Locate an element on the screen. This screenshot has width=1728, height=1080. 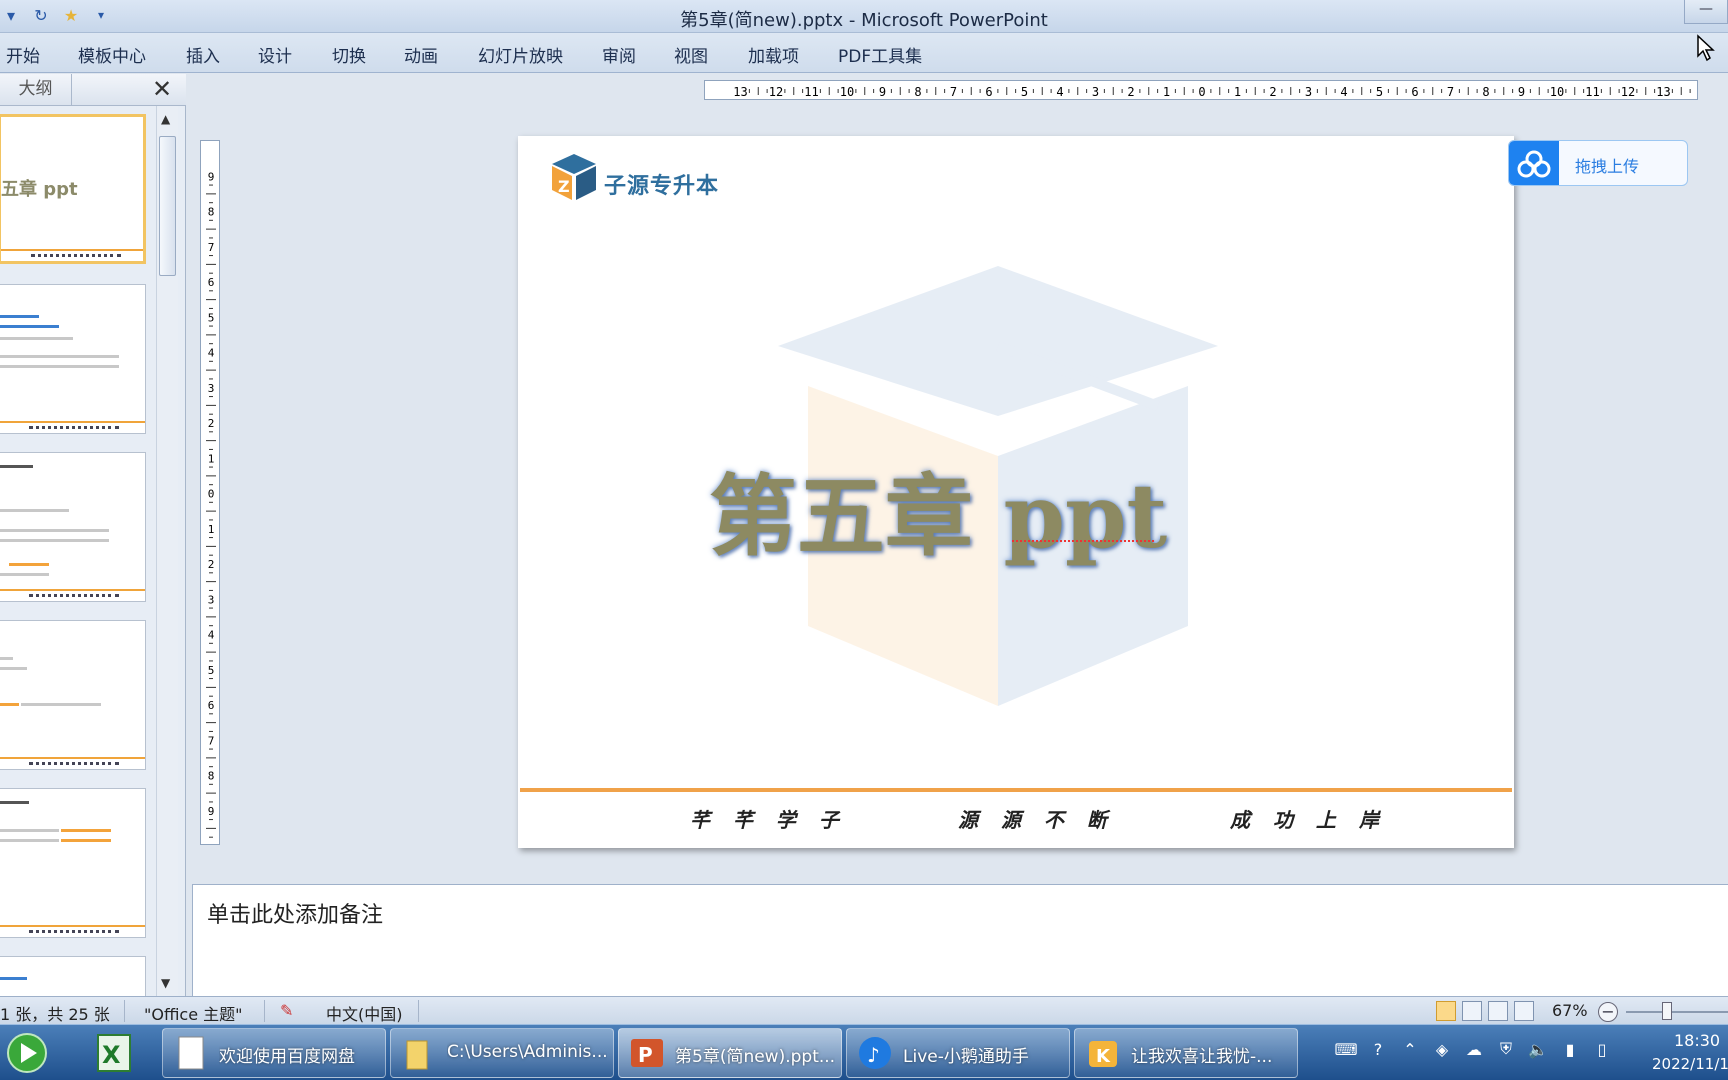
tab-pdf-tools: PDF工具集 is located at coordinates (880, 54).